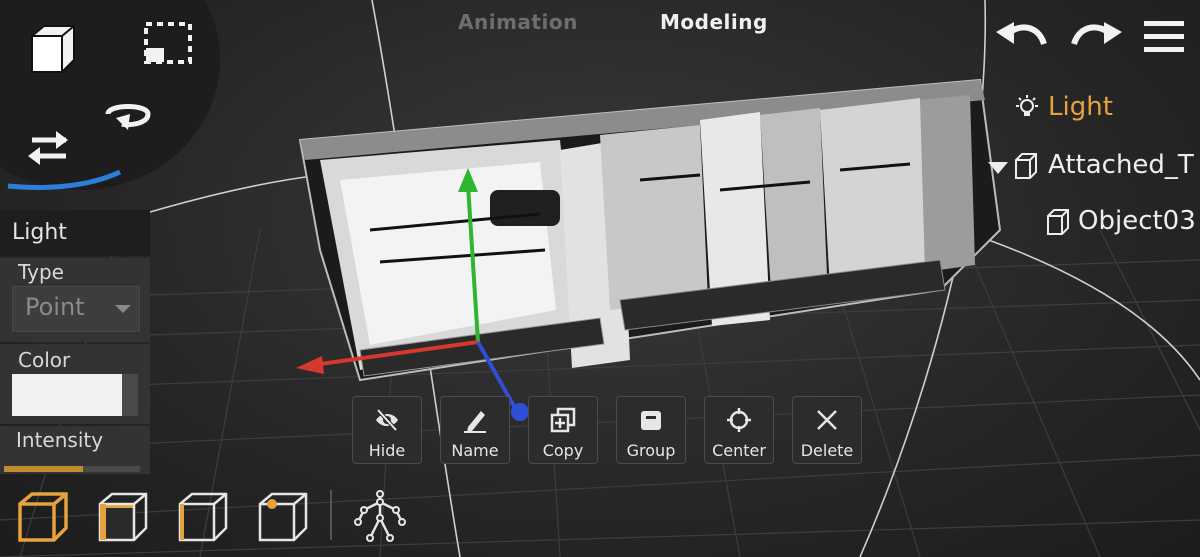 Image resolution: width=1200 pixels, height=557 pixels. Describe the element at coordinates (518, 22) in the screenshot. I see `tab-animation: Animation` at that location.